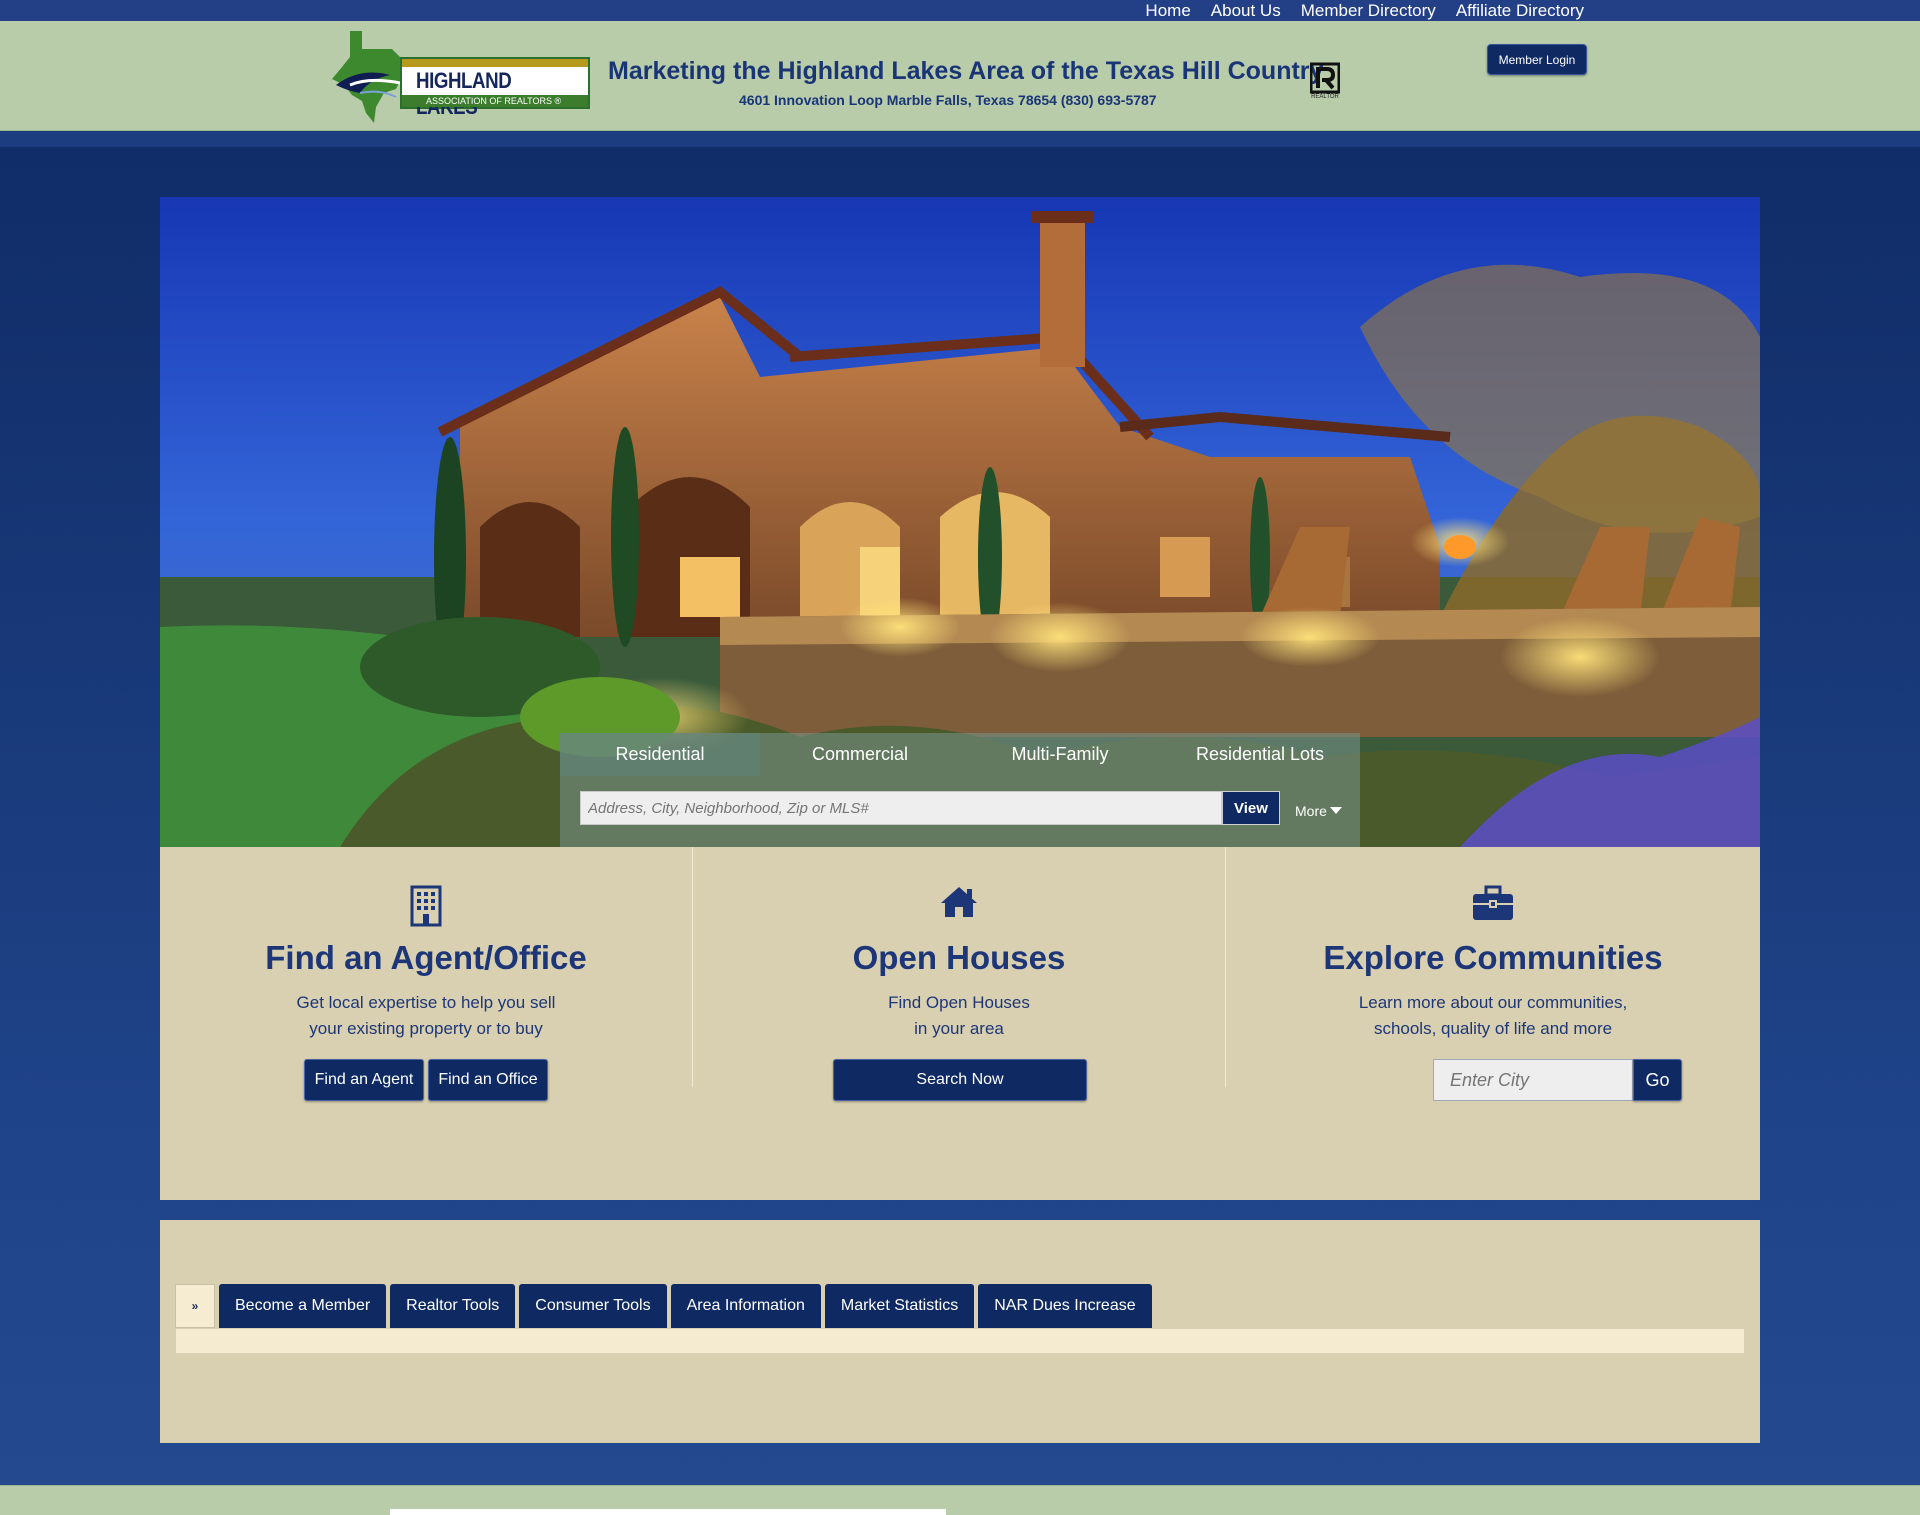 This screenshot has width=1920, height=1515. I want to click on tab-residential: Residential, so click(660, 754).